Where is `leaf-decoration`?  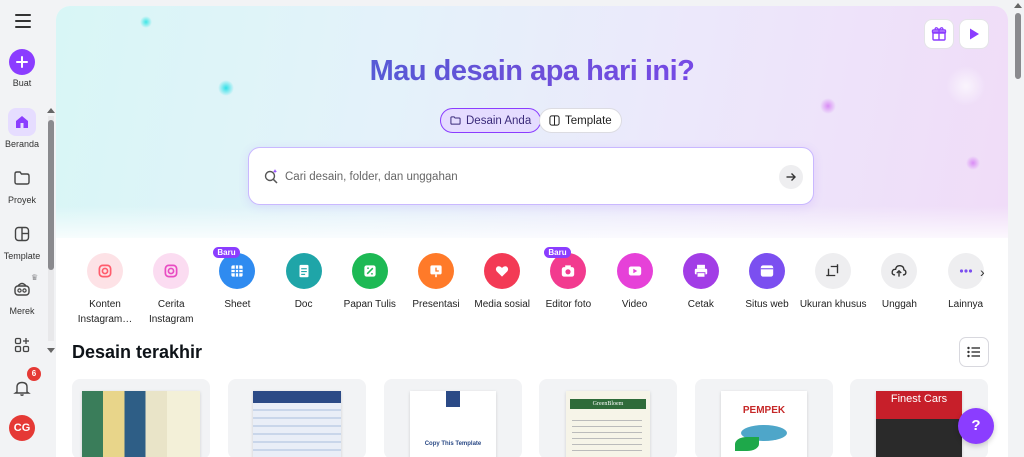 leaf-decoration is located at coordinates (747, 444).